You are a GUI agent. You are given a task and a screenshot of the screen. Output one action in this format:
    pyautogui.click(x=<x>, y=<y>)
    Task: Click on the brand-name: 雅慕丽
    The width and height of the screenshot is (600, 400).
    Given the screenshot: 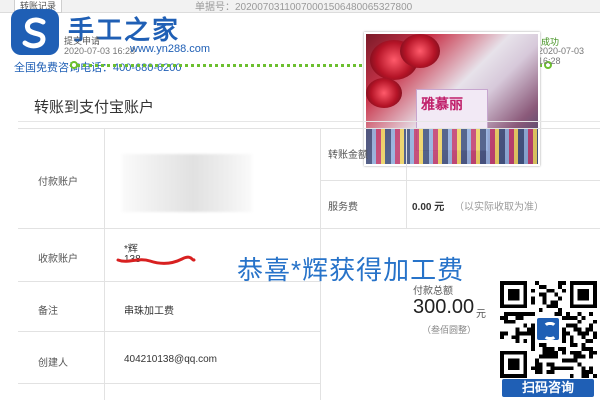 What is the action you would take?
    pyautogui.click(x=442, y=105)
    